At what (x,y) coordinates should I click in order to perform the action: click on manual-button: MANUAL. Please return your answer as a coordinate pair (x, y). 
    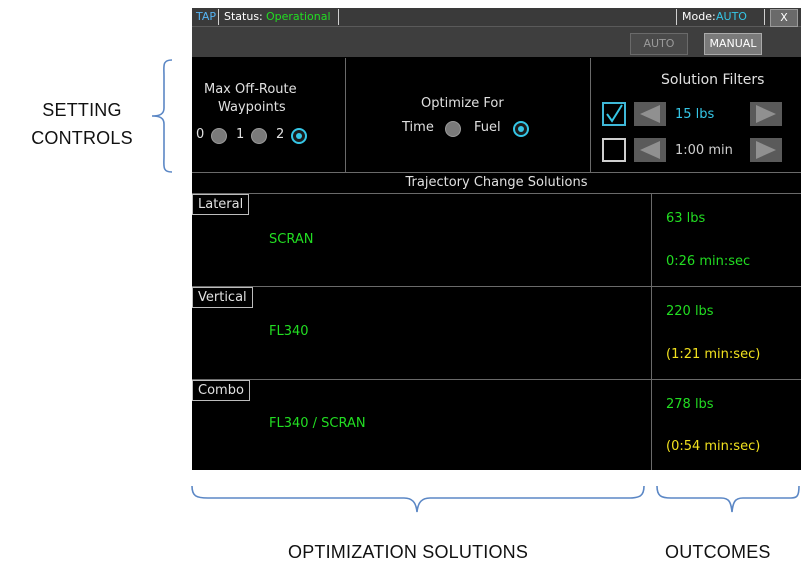
    Looking at the image, I should click on (733, 44).